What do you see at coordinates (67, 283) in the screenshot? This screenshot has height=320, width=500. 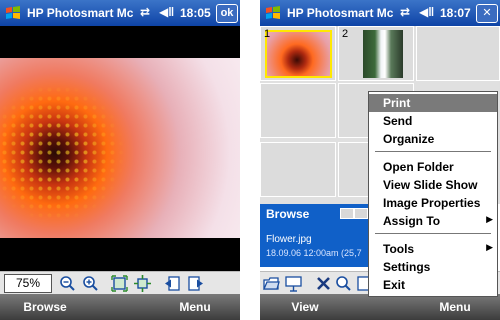 I see `zoom-out-icon` at bounding box center [67, 283].